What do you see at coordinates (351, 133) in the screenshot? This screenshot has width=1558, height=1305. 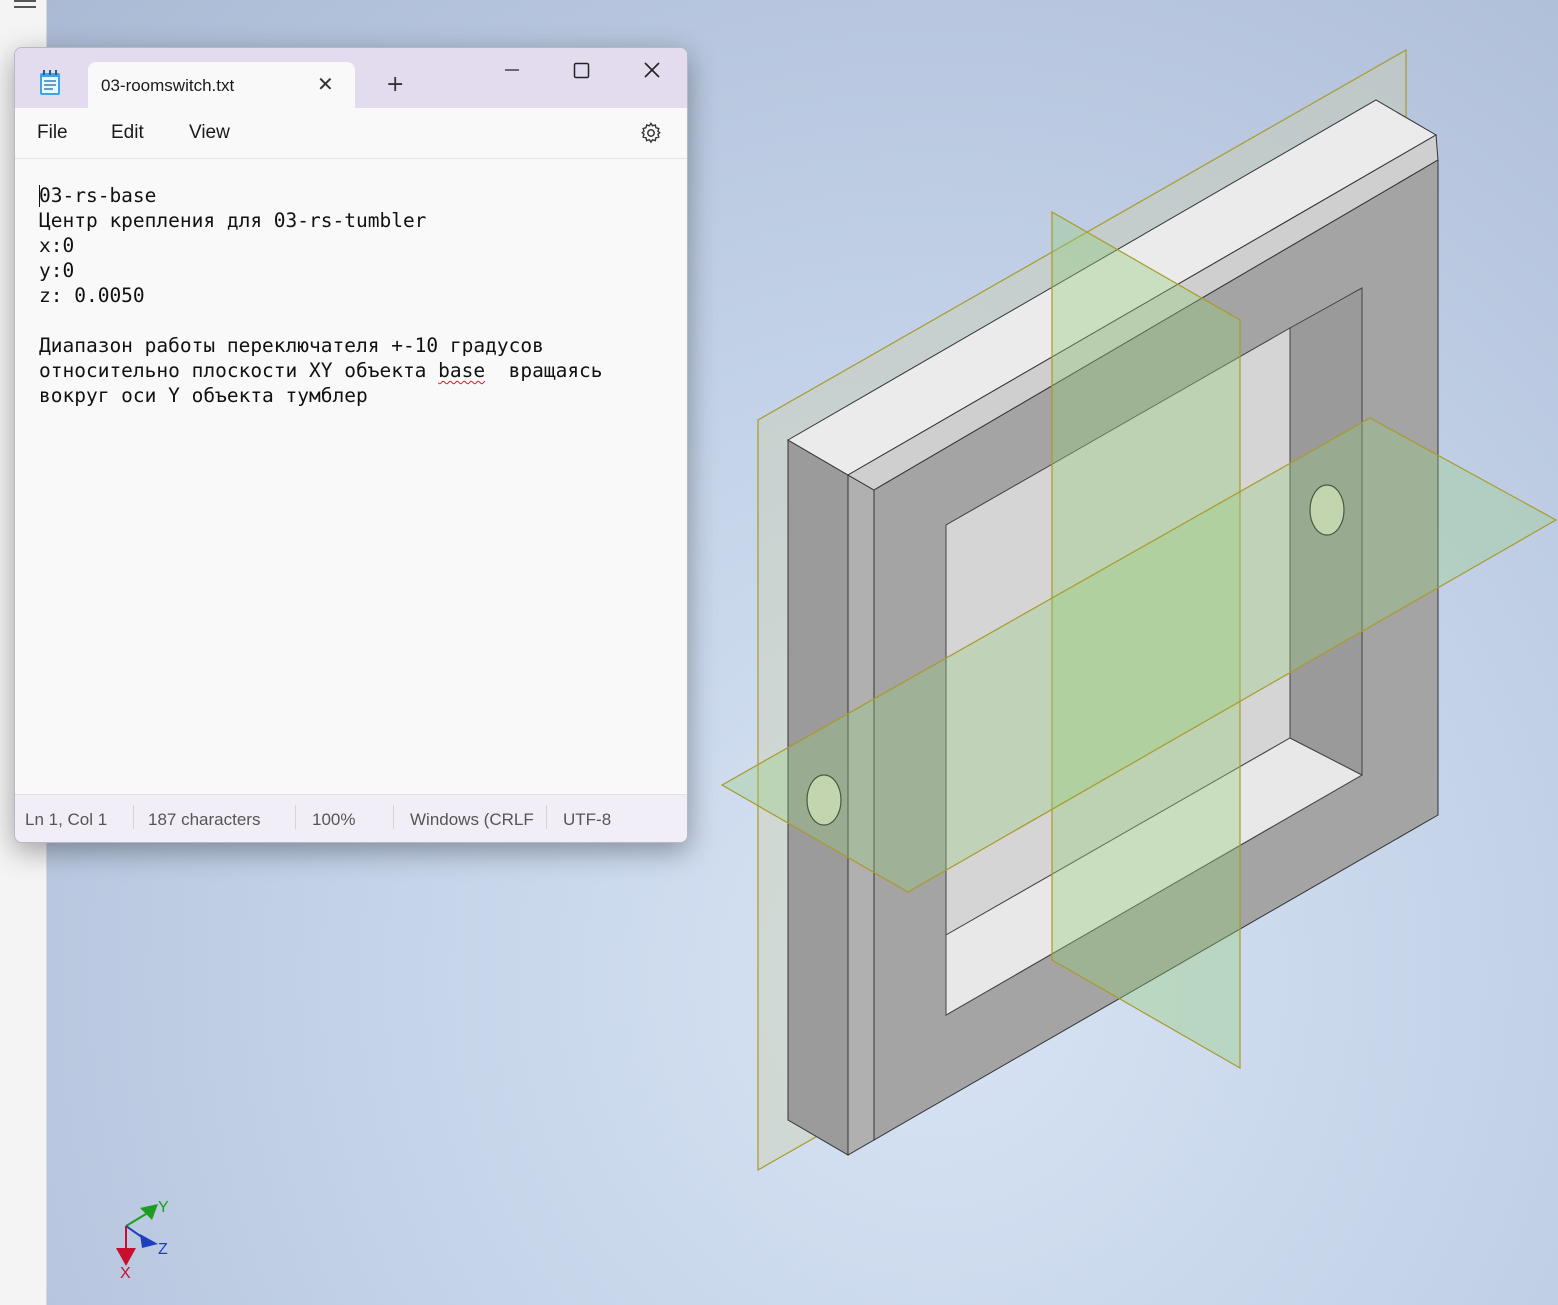 I see `menu-bar: File Edit View` at bounding box center [351, 133].